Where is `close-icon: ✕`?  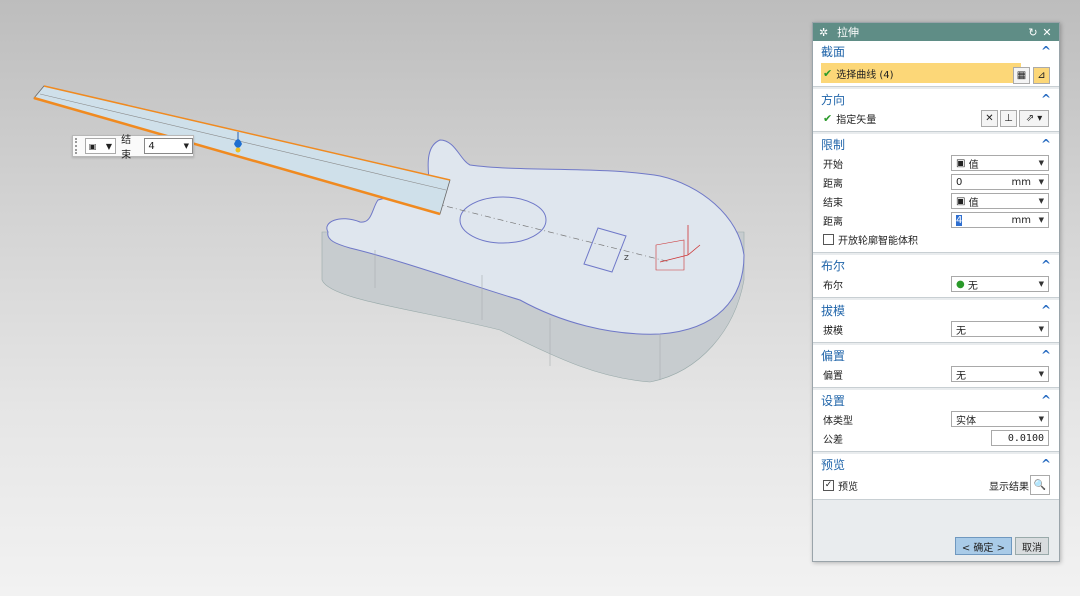 close-icon: ✕ is located at coordinates (1047, 32).